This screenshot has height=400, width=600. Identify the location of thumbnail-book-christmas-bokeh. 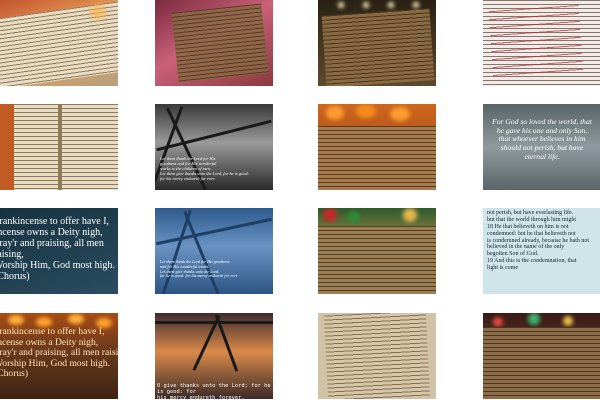
(541, 356).